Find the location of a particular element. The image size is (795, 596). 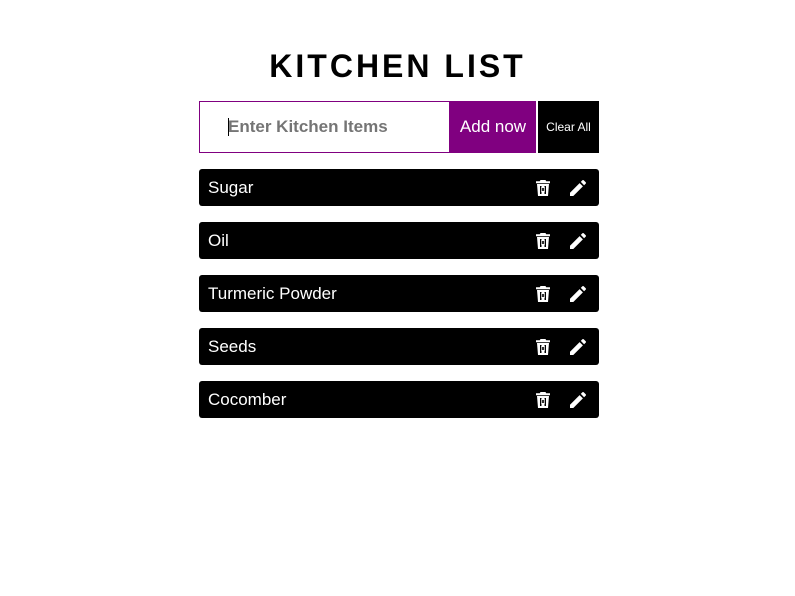

list-item: Oil is located at coordinates (399, 240).